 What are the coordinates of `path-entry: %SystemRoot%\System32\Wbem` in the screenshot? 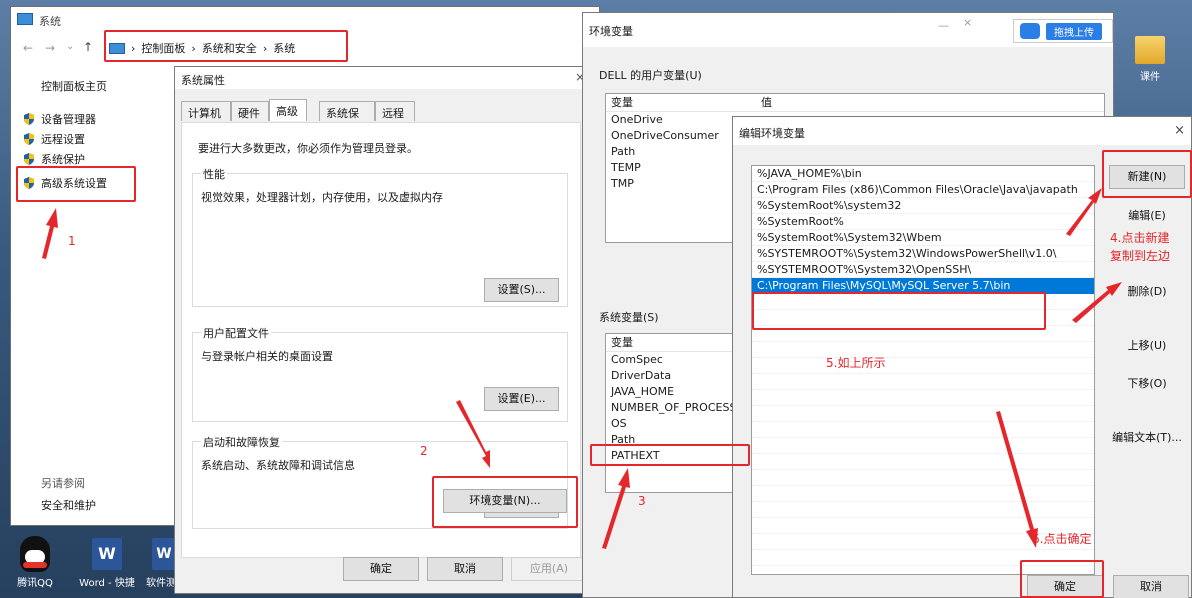 It's located at (923, 238).